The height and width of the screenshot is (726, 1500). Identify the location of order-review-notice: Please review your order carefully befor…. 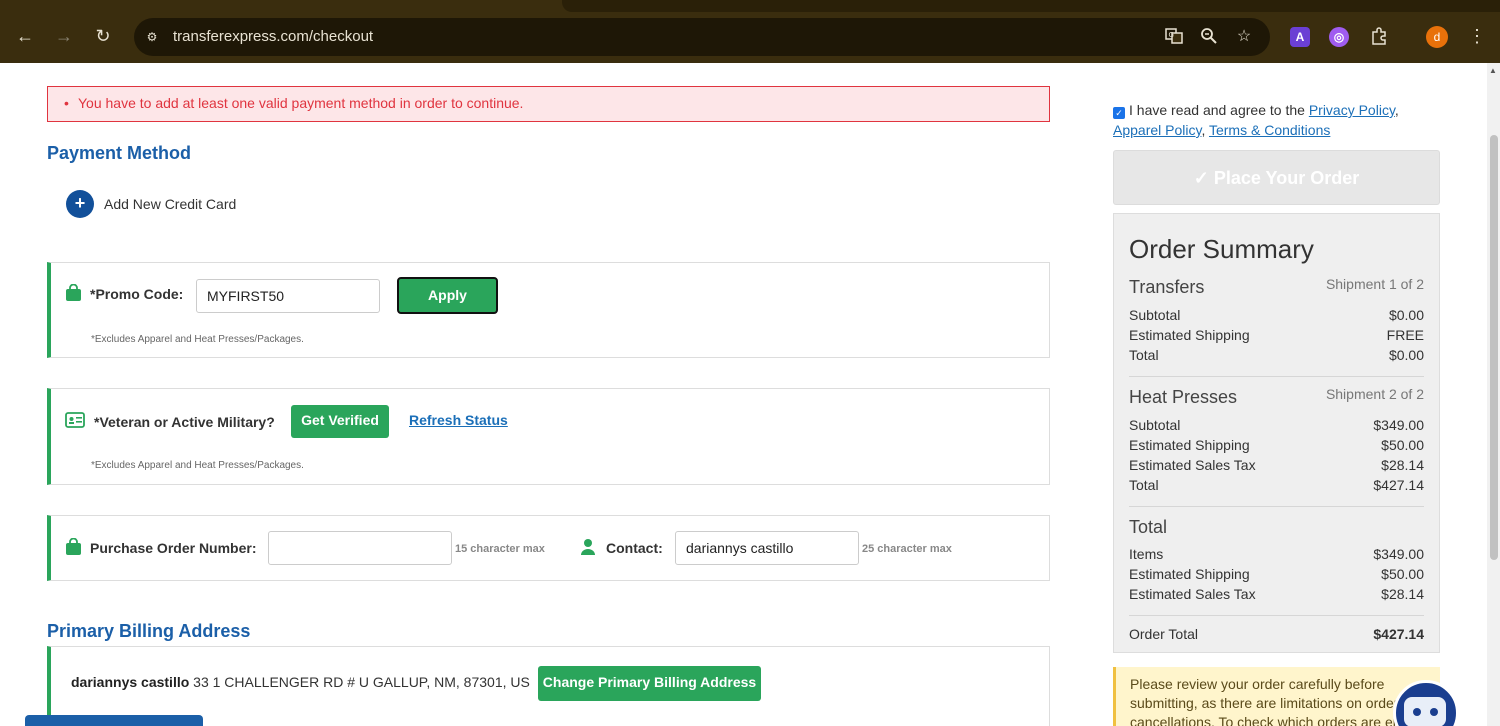
(1276, 696).